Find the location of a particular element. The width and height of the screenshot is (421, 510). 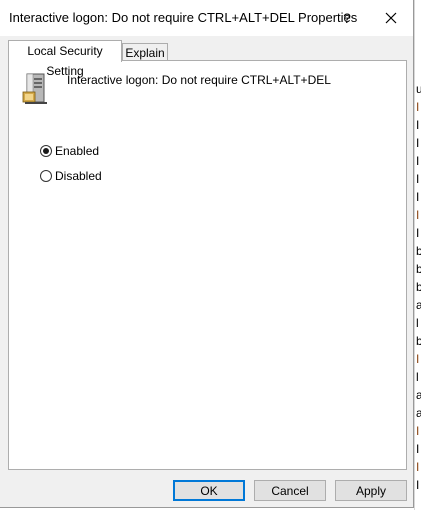

enabled-label: Enabled is located at coordinates (77, 151).